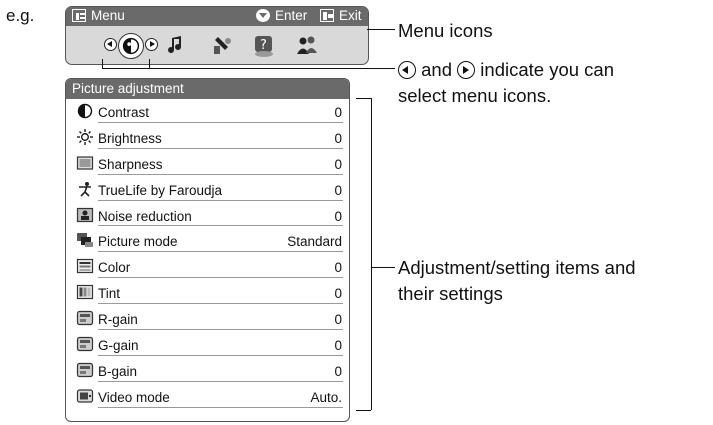 This screenshot has height=425, width=713. I want to click on menu-title: Menu, so click(98, 15).